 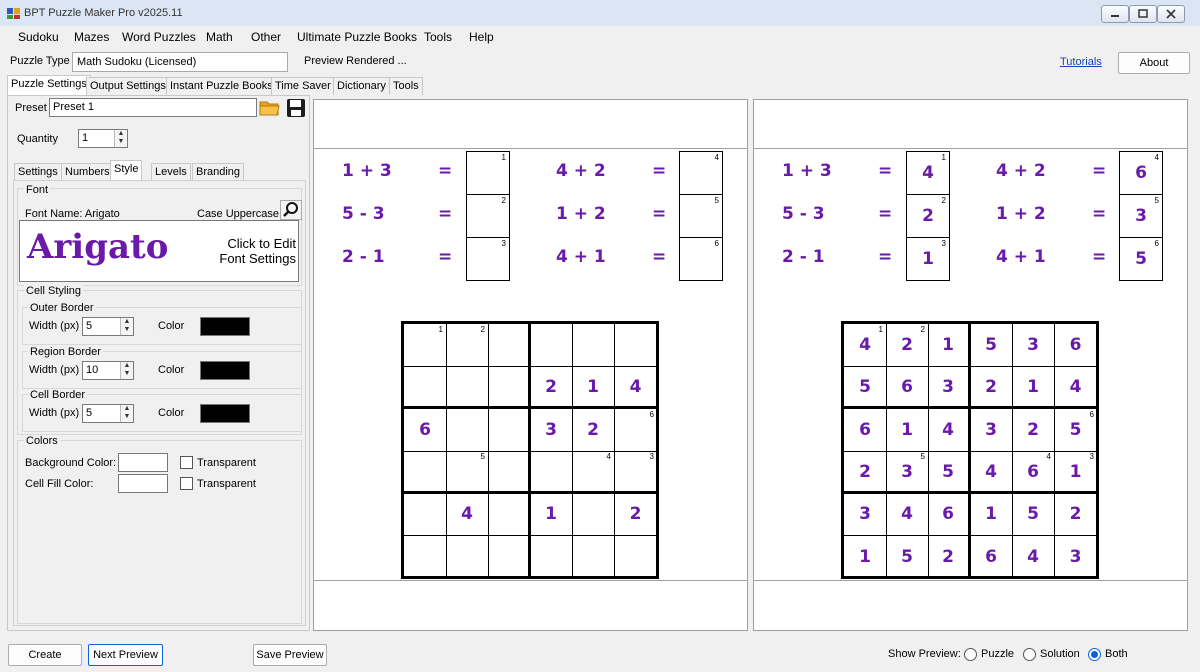 I want to click on clue-number: 3, so click(x=943, y=243).